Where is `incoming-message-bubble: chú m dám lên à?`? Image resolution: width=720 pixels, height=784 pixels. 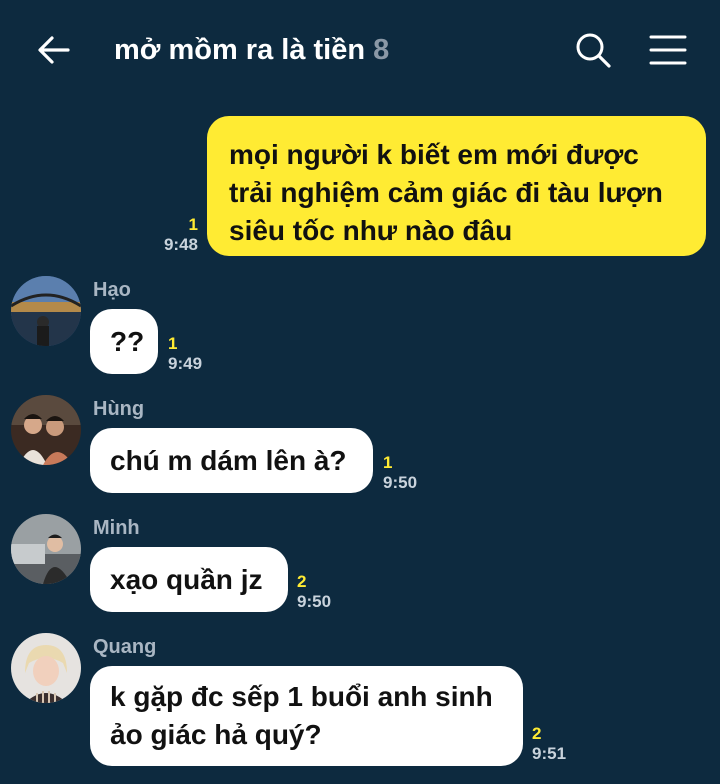
incoming-message-bubble: chú m dám lên à? is located at coordinates (231, 460).